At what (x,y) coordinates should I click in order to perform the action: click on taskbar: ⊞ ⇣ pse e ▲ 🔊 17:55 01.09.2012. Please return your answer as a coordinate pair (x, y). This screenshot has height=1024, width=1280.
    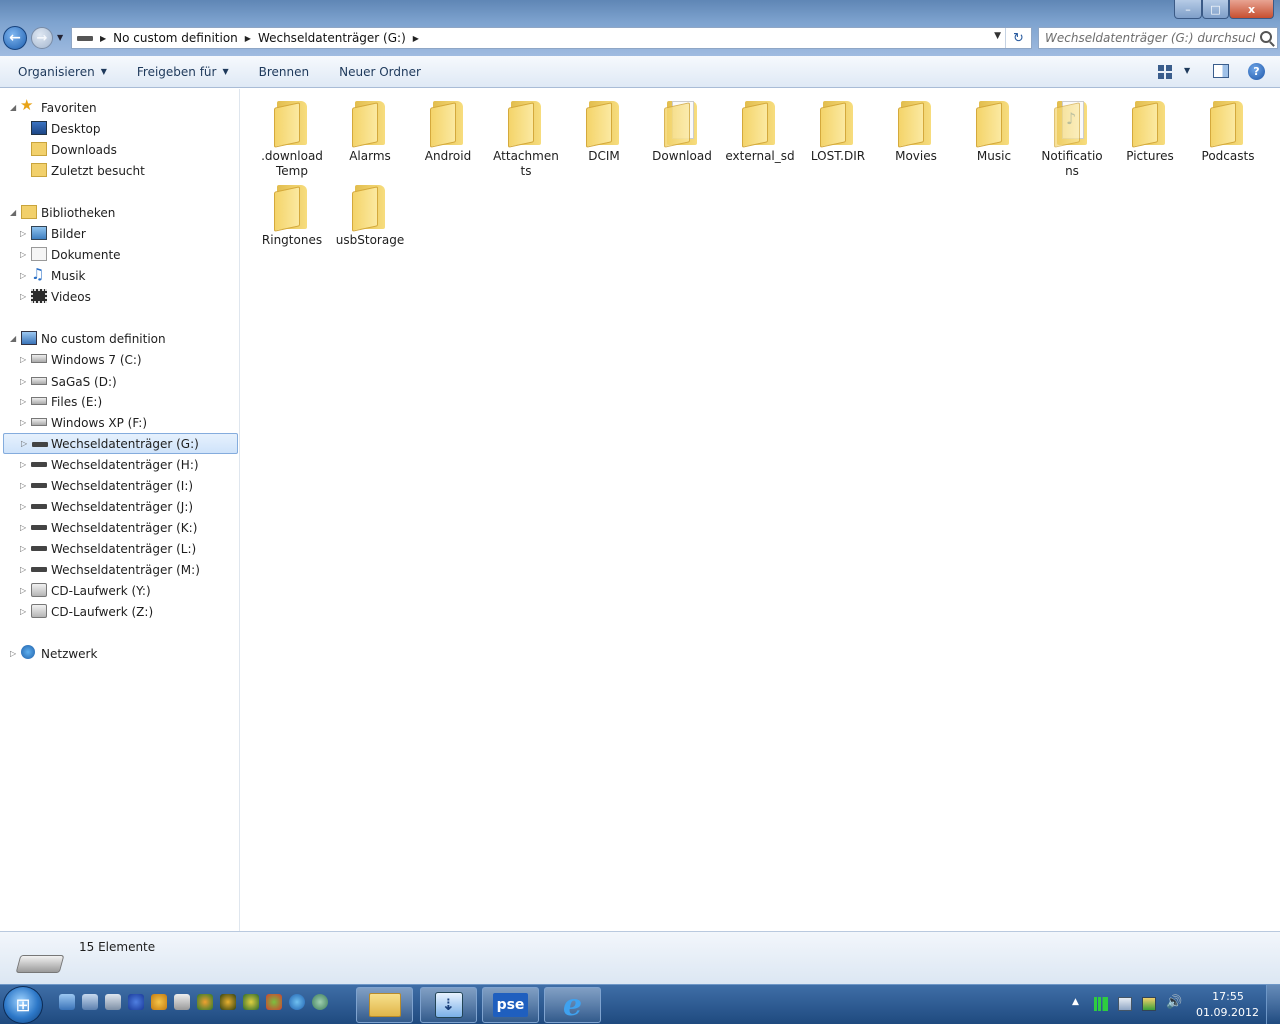
    Looking at the image, I should click on (640, 1004).